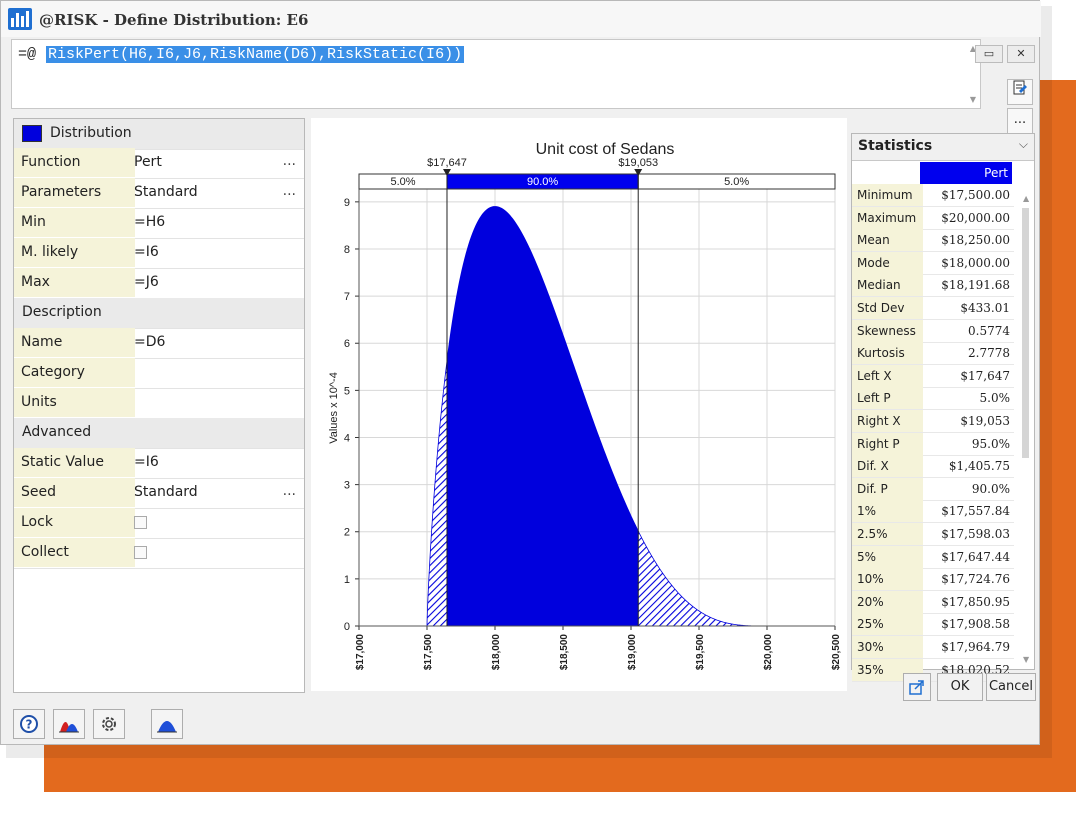  Describe the element at coordinates (975, 511) in the screenshot. I see `stat-value: $17,557.84` at that location.